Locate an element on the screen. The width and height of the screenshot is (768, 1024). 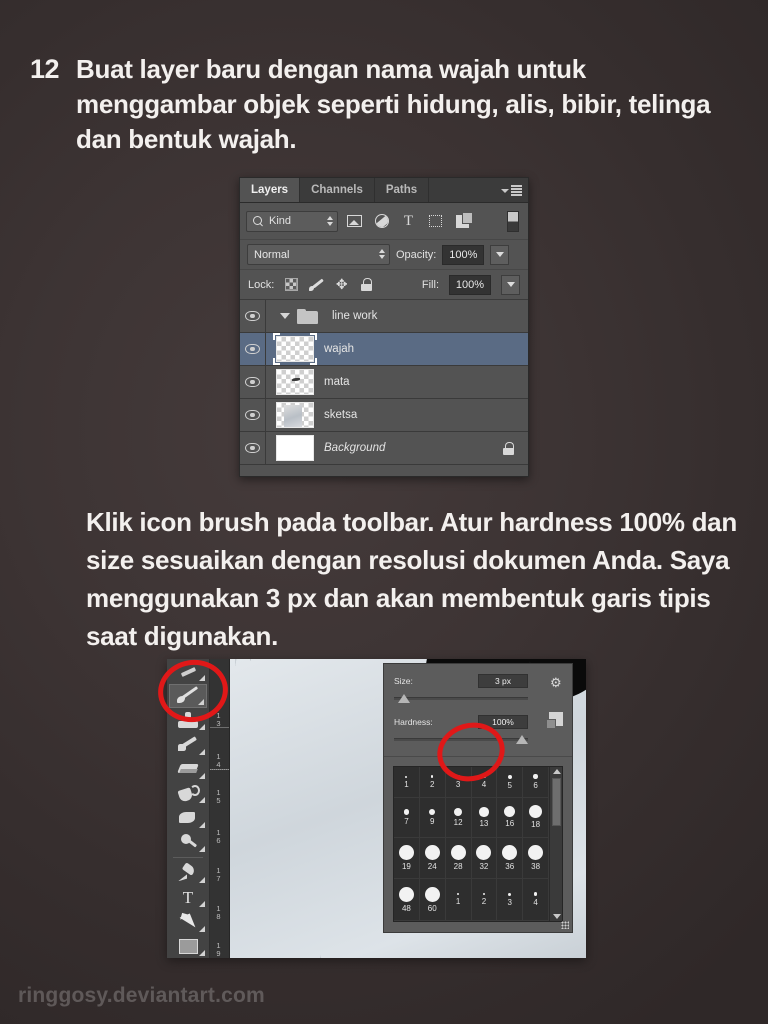
partial-tool-above is located at coordinates (188, 671).